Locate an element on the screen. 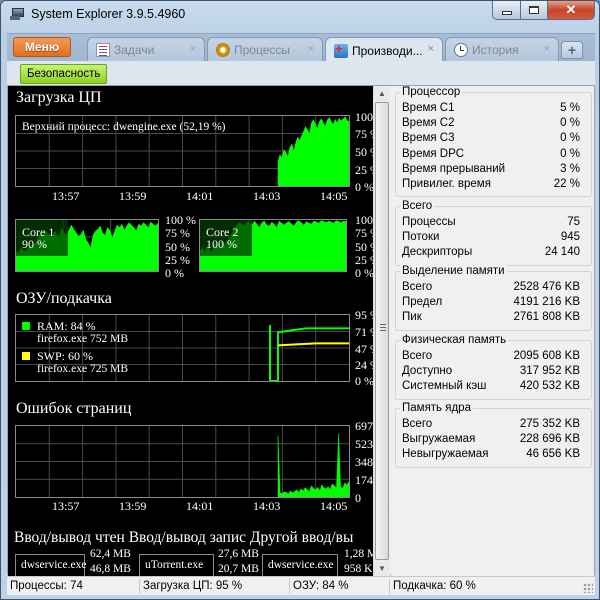 Image resolution: width=600 pixels, height=600 pixels. page-faults-x-tick: 14:05 is located at coordinates (334, 506).